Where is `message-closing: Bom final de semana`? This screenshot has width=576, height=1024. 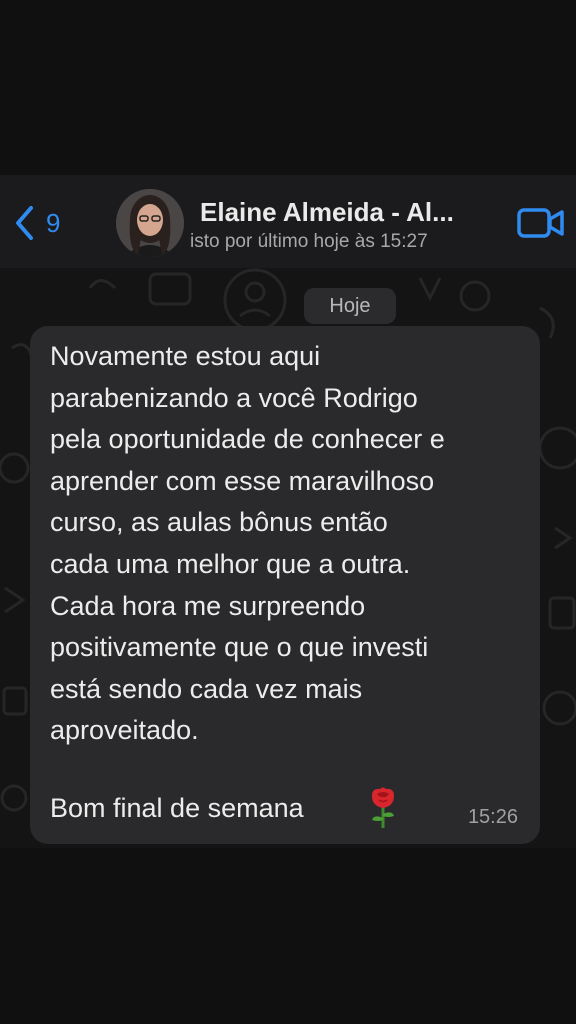 message-closing: Bom final de semana is located at coordinates (177, 808).